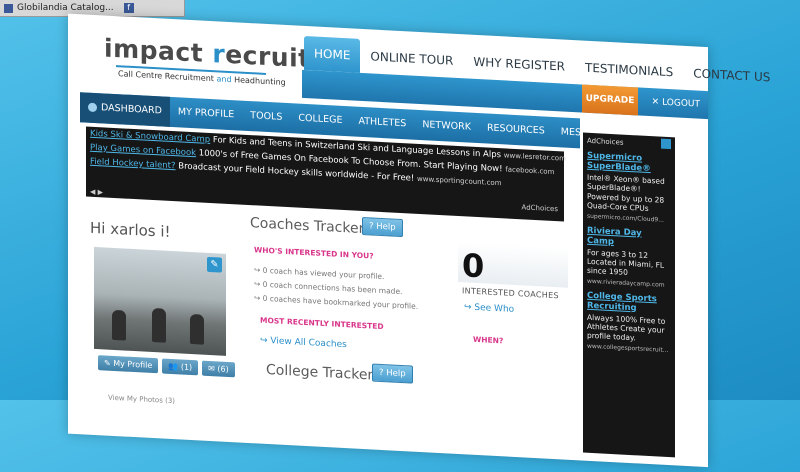 Image resolution: width=800 pixels, height=472 pixels. Describe the element at coordinates (219, 54) in the screenshot. I see `logo-letter-r: r` at that location.